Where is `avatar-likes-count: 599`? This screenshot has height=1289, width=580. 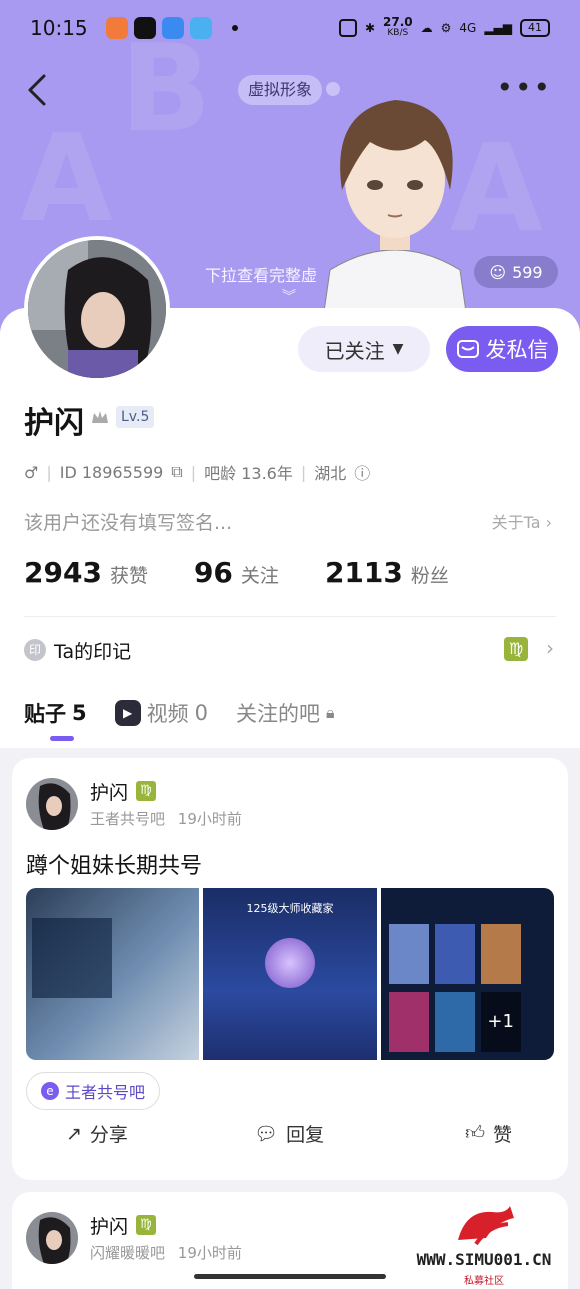
avatar-likes-count: 599 is located at coordinates (527, 272).